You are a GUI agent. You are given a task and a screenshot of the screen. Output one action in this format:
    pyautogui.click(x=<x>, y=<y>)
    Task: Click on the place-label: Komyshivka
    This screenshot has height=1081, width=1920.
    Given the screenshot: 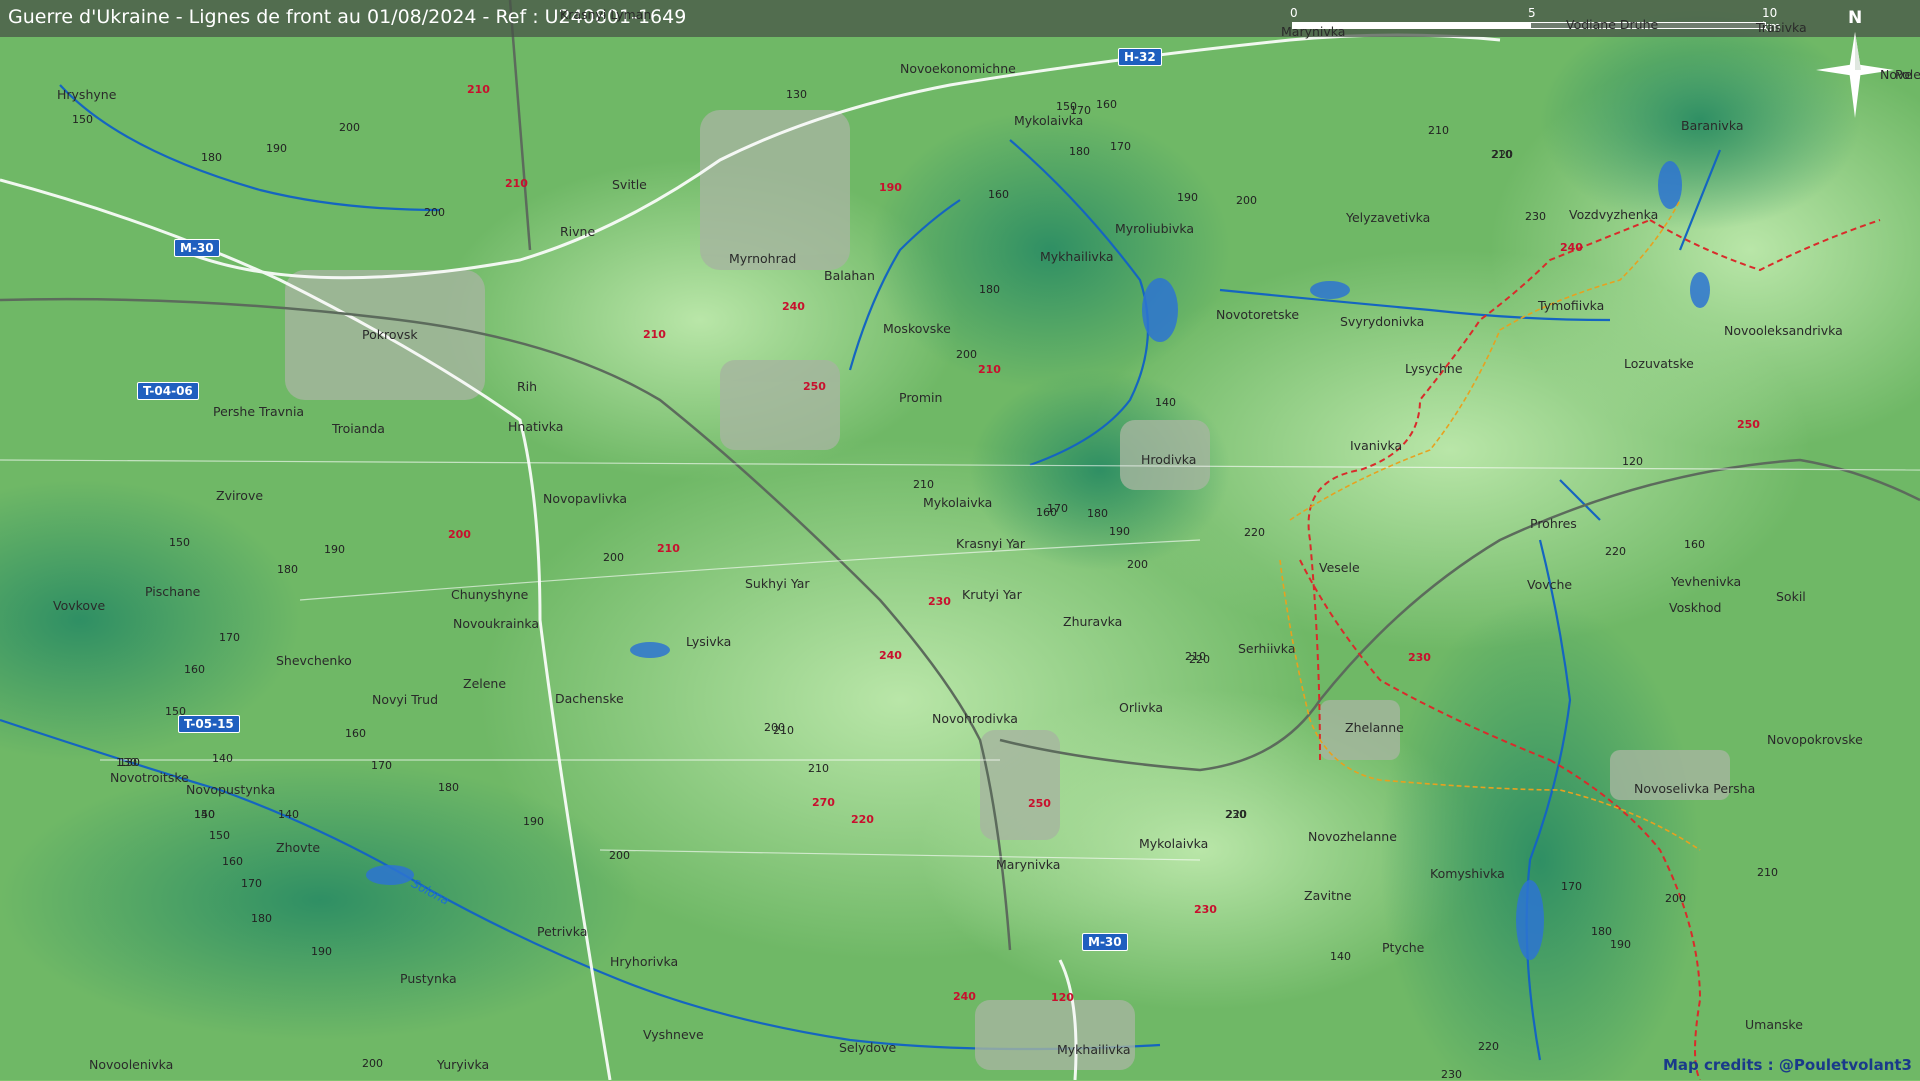 What is the action you would take?
    pyautogui.click(x=1467, y=873)
    